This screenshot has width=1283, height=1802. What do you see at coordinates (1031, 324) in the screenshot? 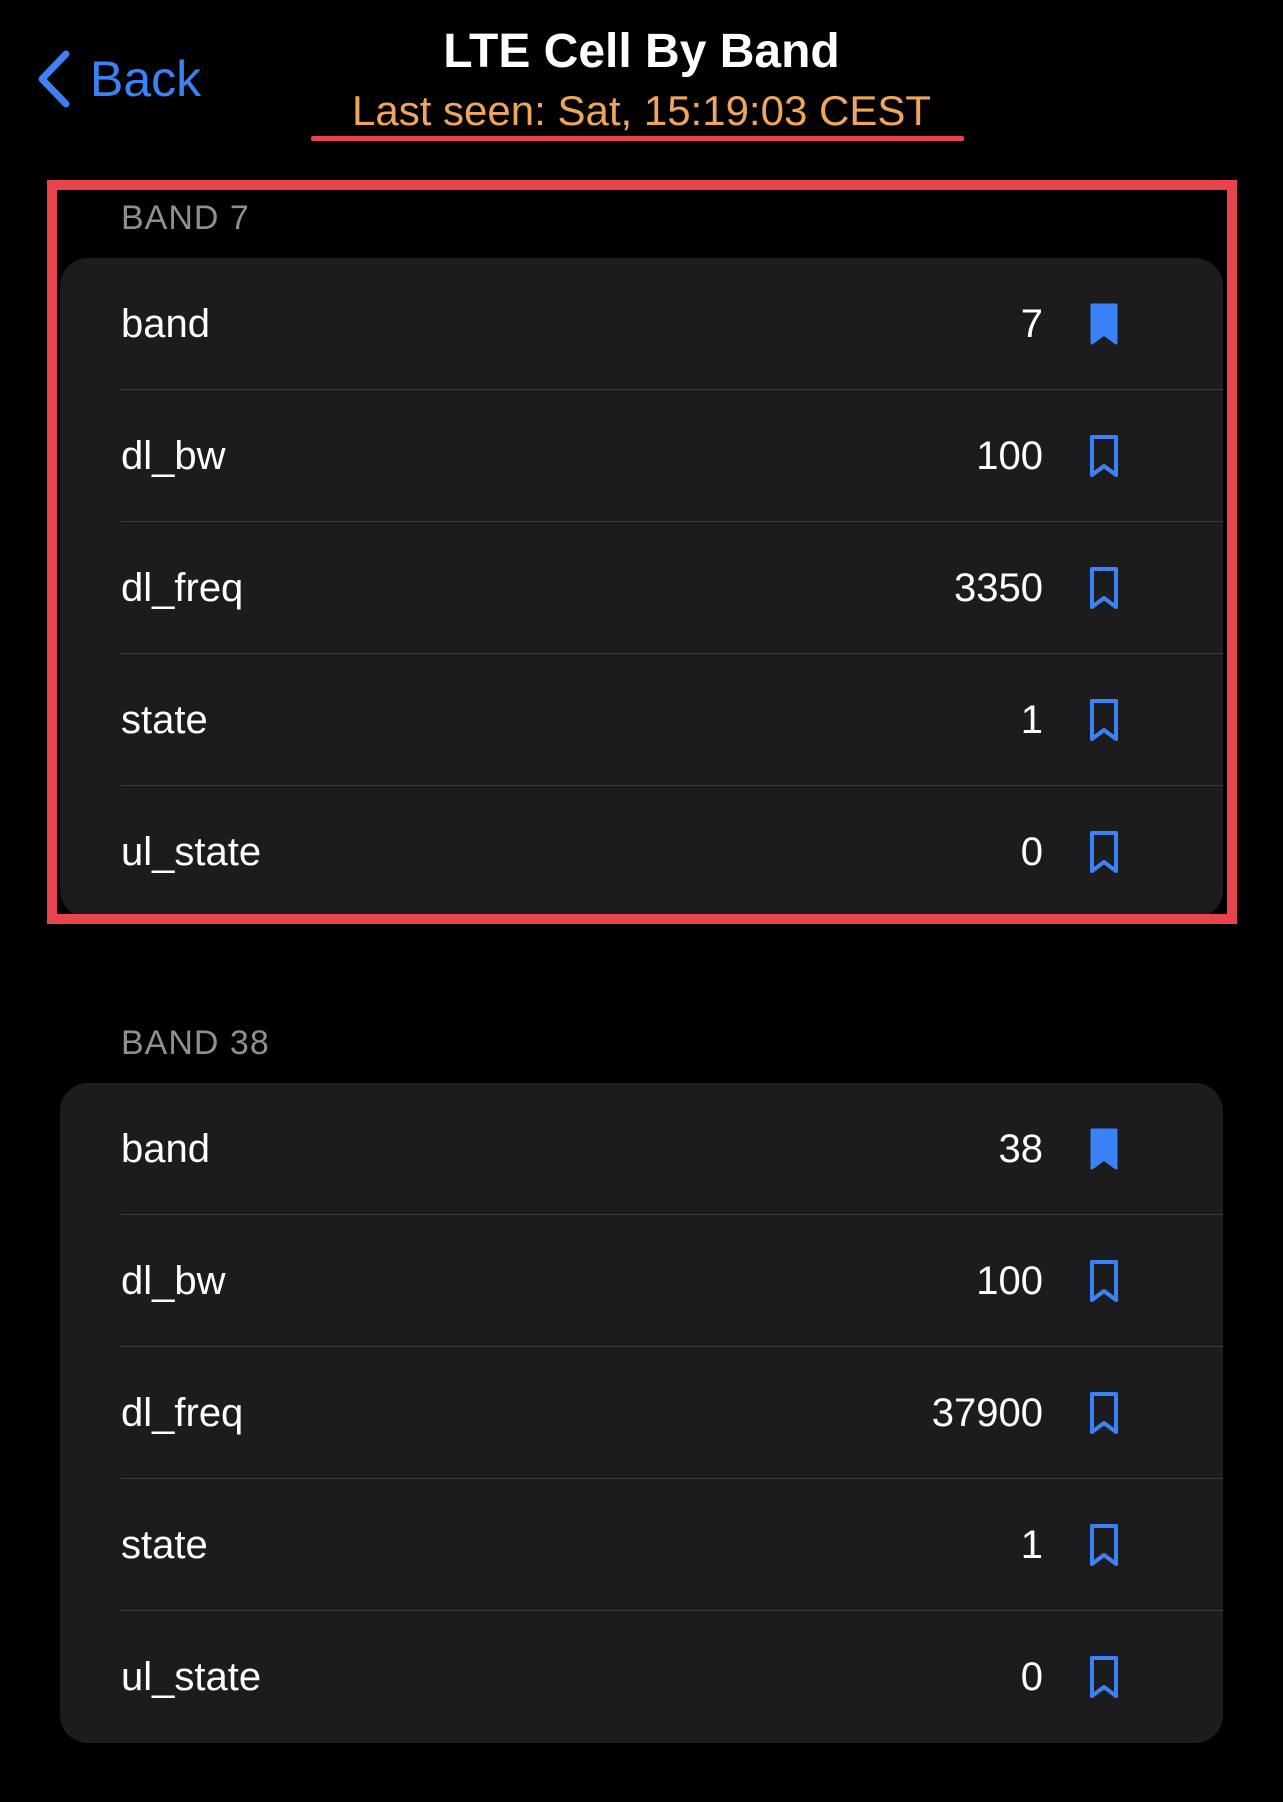
I see `row-value: 7` at bounding box center [1031, 324].